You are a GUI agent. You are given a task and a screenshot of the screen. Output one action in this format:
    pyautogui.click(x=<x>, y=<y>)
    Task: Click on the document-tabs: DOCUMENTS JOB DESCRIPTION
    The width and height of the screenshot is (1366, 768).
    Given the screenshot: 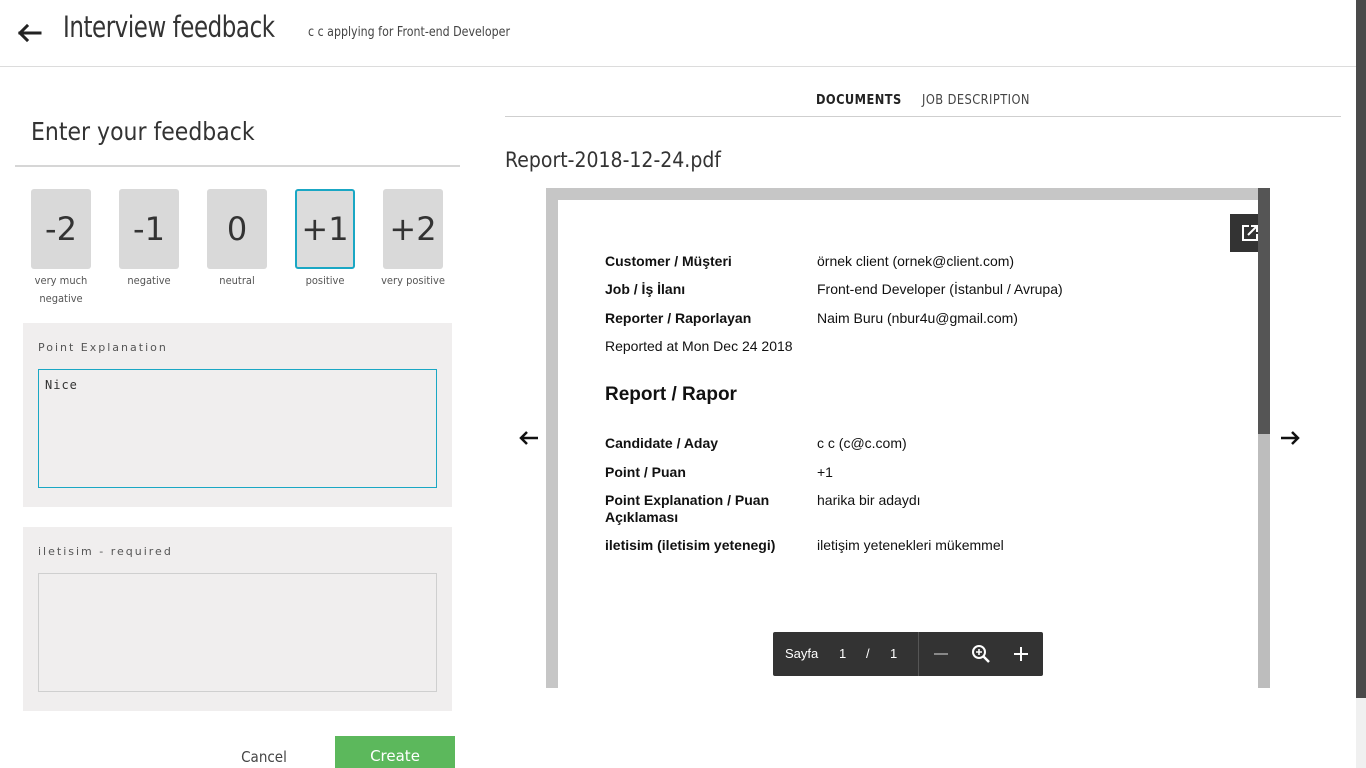 What is the action you would take?
    pyautogui.click(x=923, y=102)
    